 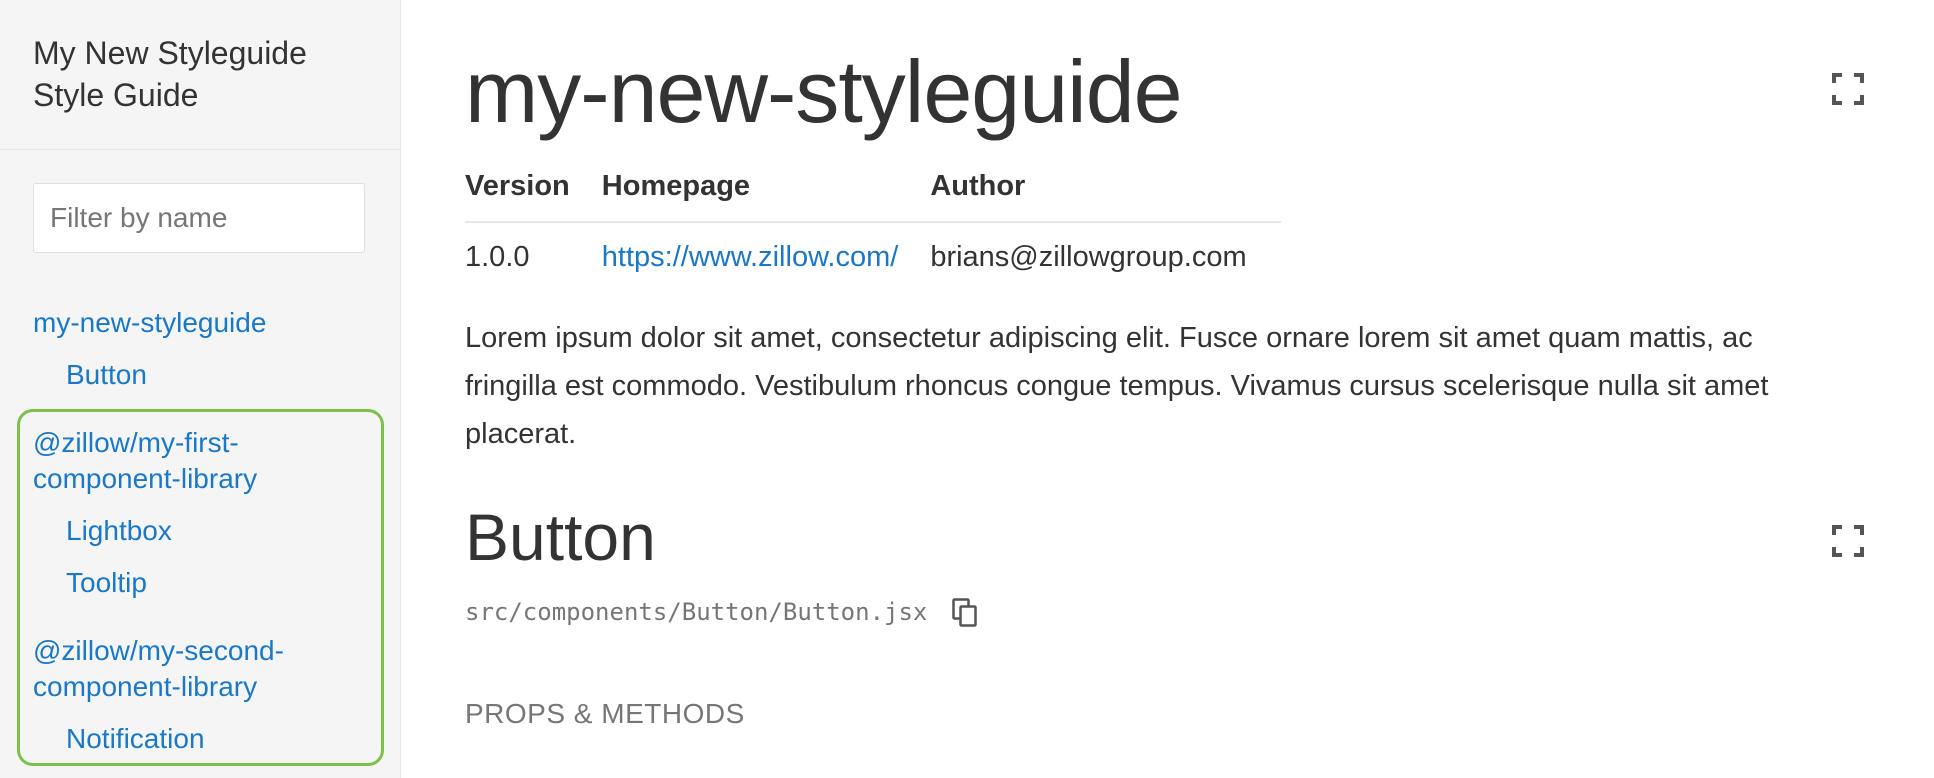 I want to click on nav-group-my-new-styleguide: my-new-styleguide, so click(x=149, y=323).